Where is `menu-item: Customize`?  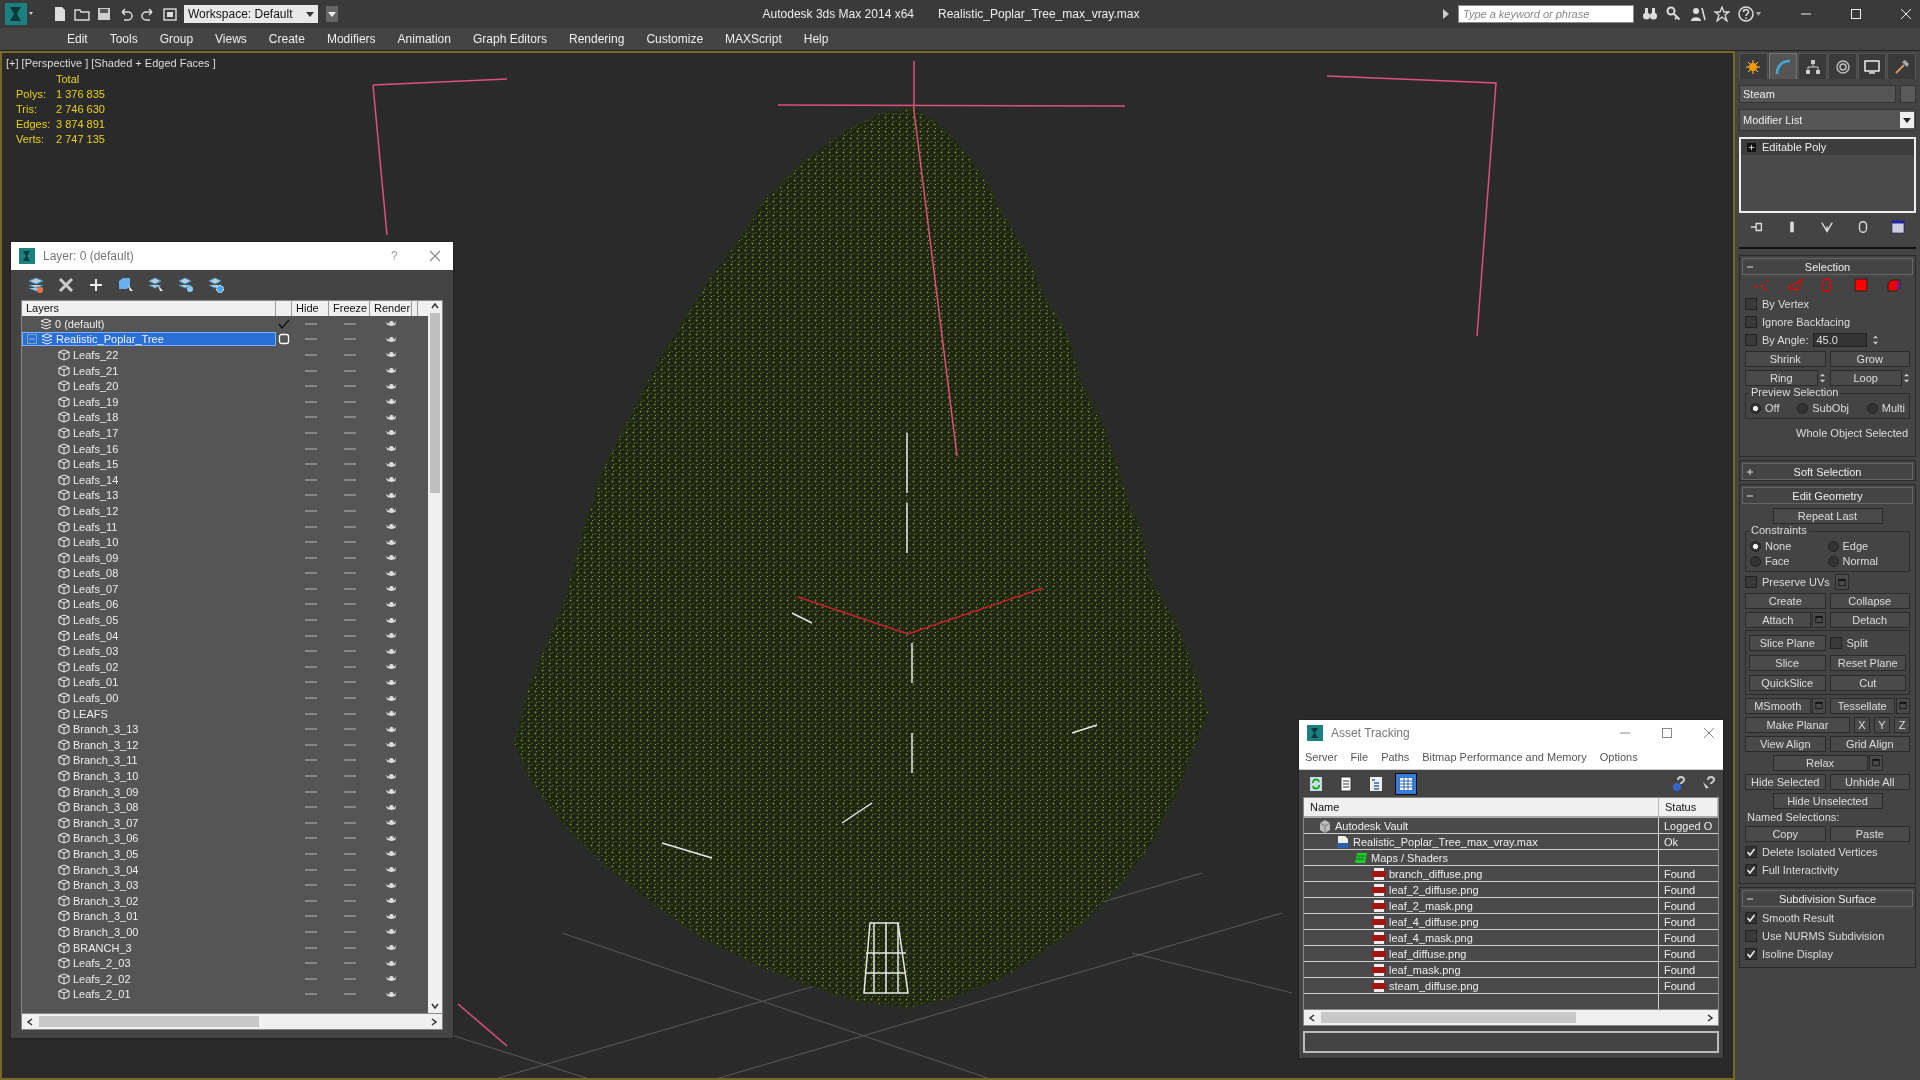
menu-item: Customize is located at coordinates (675, 39).